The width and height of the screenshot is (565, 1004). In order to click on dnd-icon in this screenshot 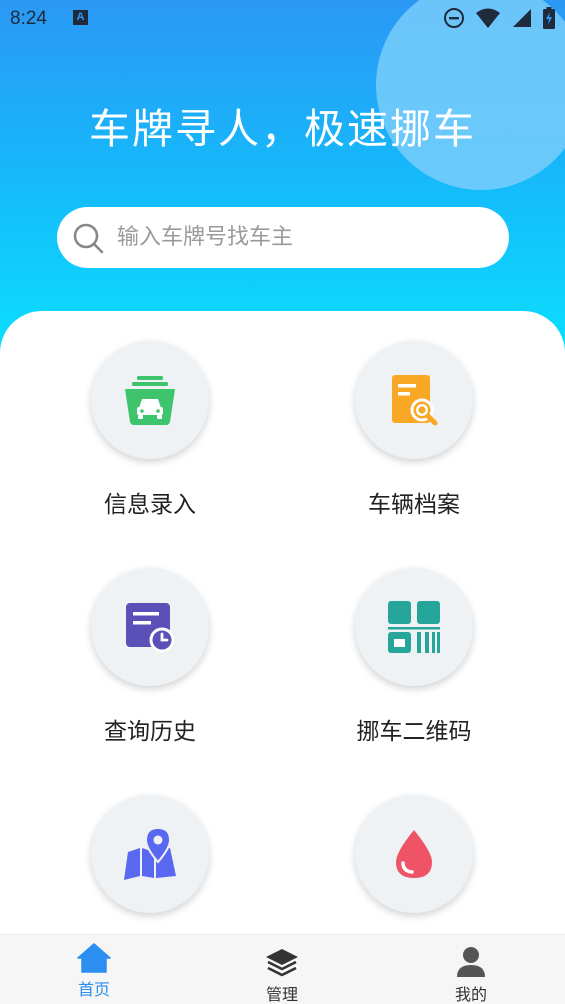, I will do `click(454, 18)`.